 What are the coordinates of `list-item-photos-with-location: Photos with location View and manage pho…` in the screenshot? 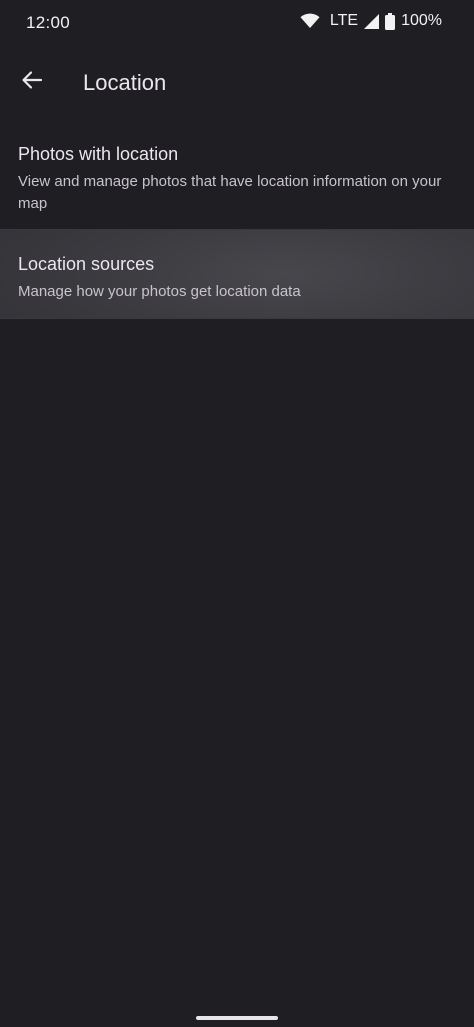 It's located at (237, 176).